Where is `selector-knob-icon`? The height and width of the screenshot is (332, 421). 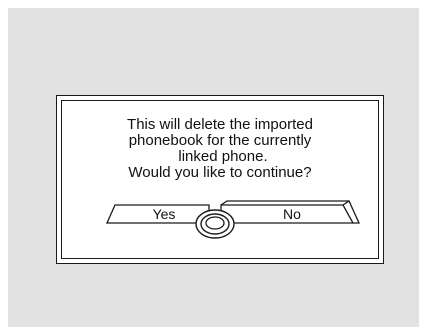
selector-knob-icon is located at coordinates (215, 224).